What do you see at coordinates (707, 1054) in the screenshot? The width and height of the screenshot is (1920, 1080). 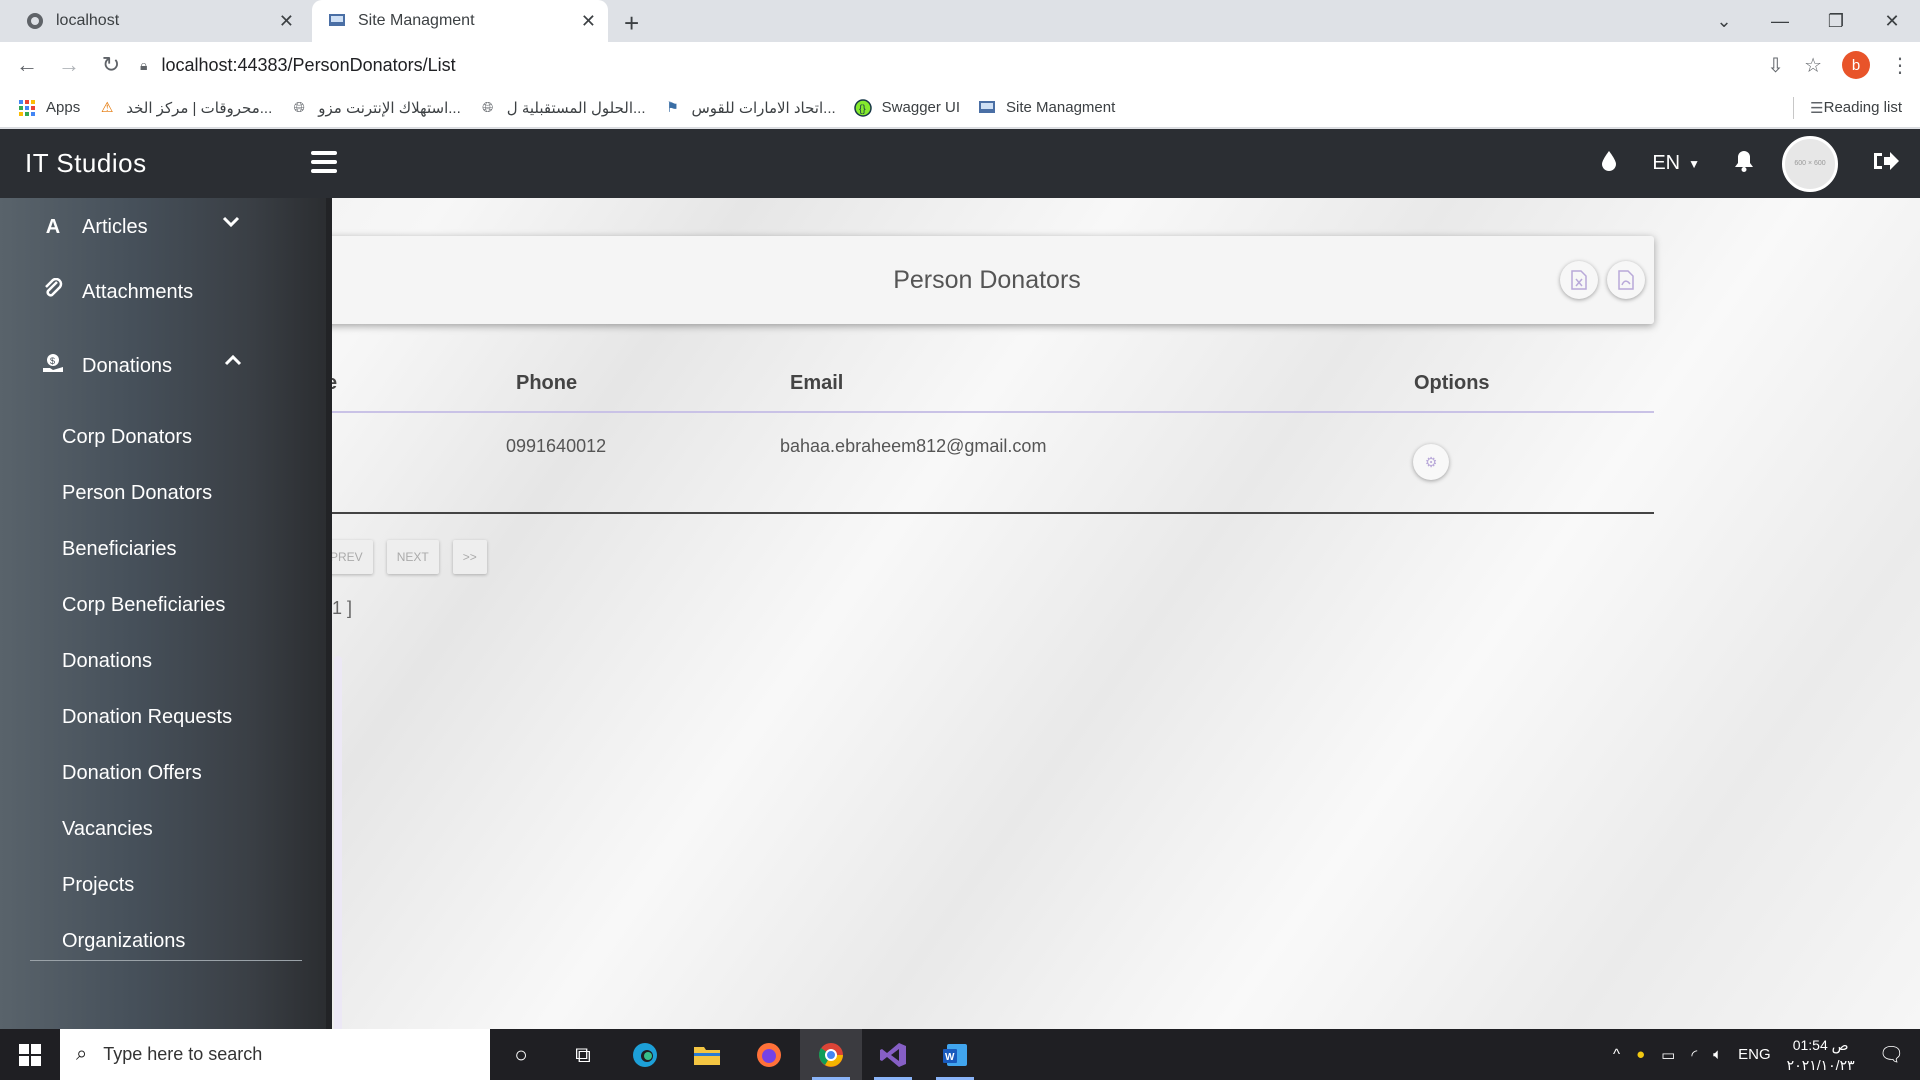 I see `file-explorer-icon` at bounding box center [707, 1054].